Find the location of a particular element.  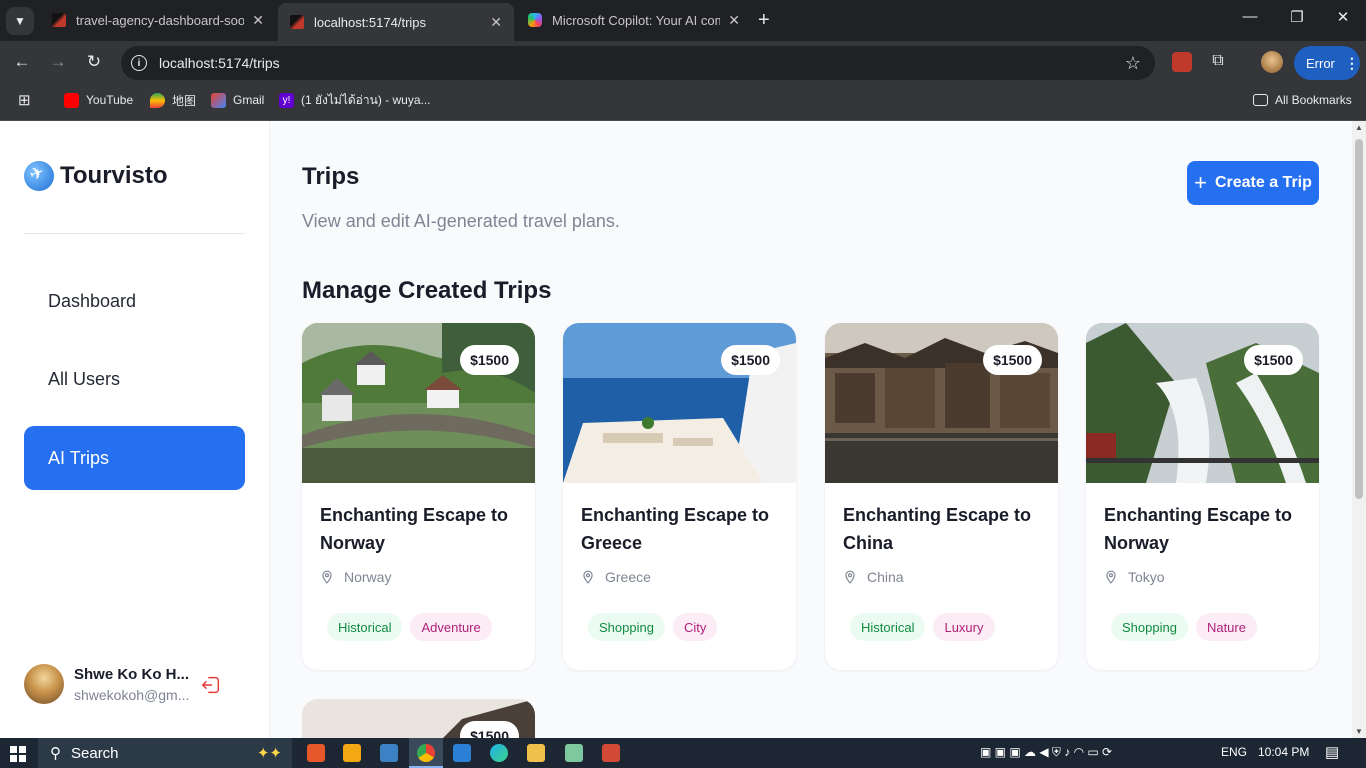

maps-pin-icon is located at coordinates (157, 100).